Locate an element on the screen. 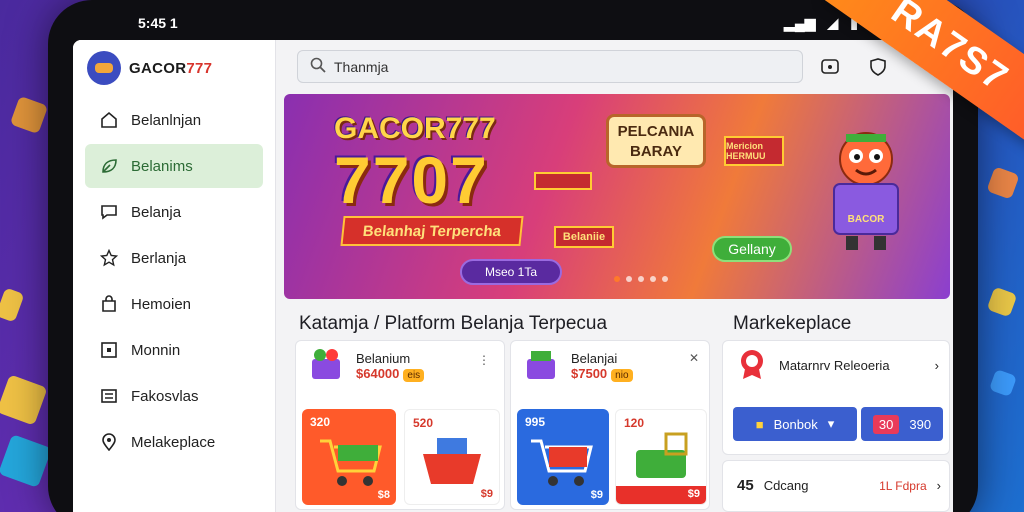  sidebar-item-label: Fakosvlas is located at coordinates (165, 396).